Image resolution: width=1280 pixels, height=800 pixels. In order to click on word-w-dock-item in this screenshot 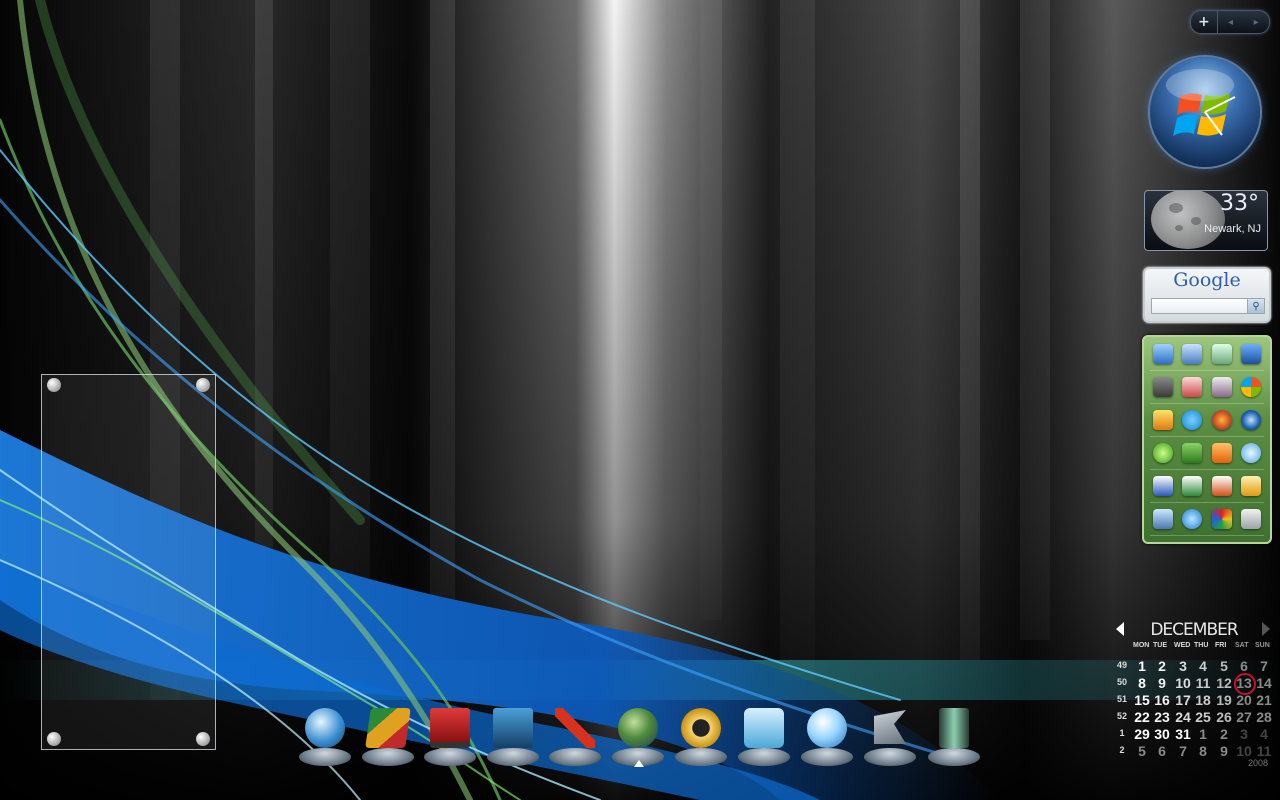, I will do `click(764, 736)`.